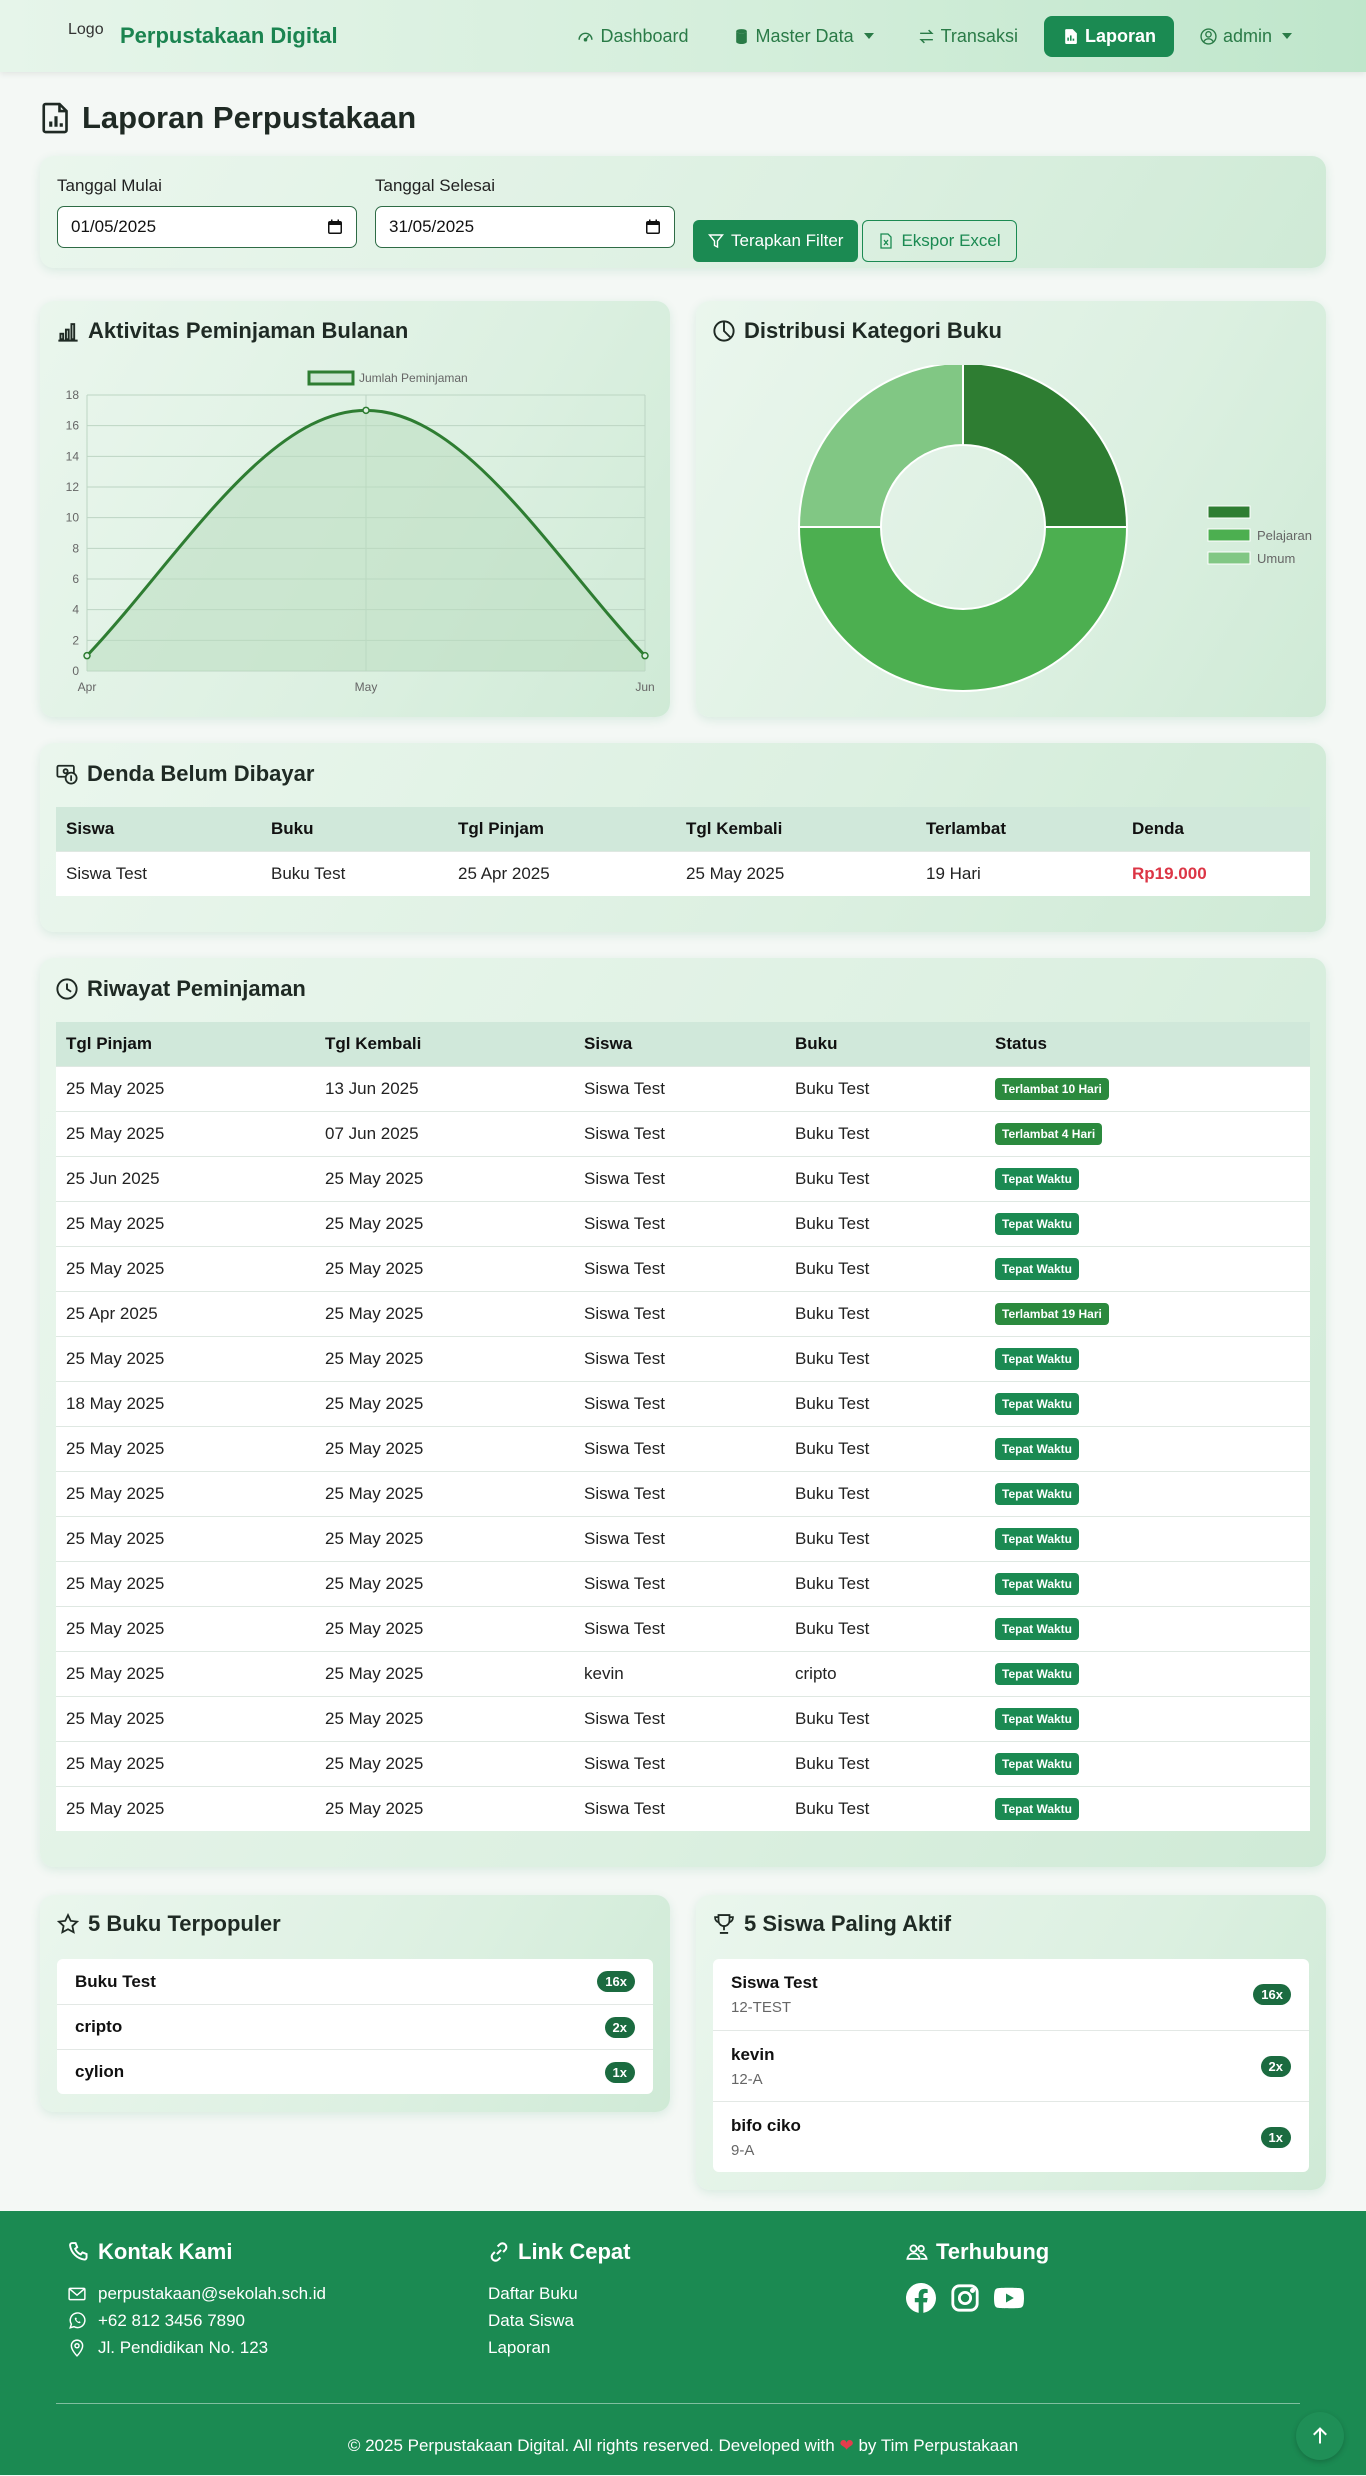  I want to click on bar-chart-icon, so click(68, 332).